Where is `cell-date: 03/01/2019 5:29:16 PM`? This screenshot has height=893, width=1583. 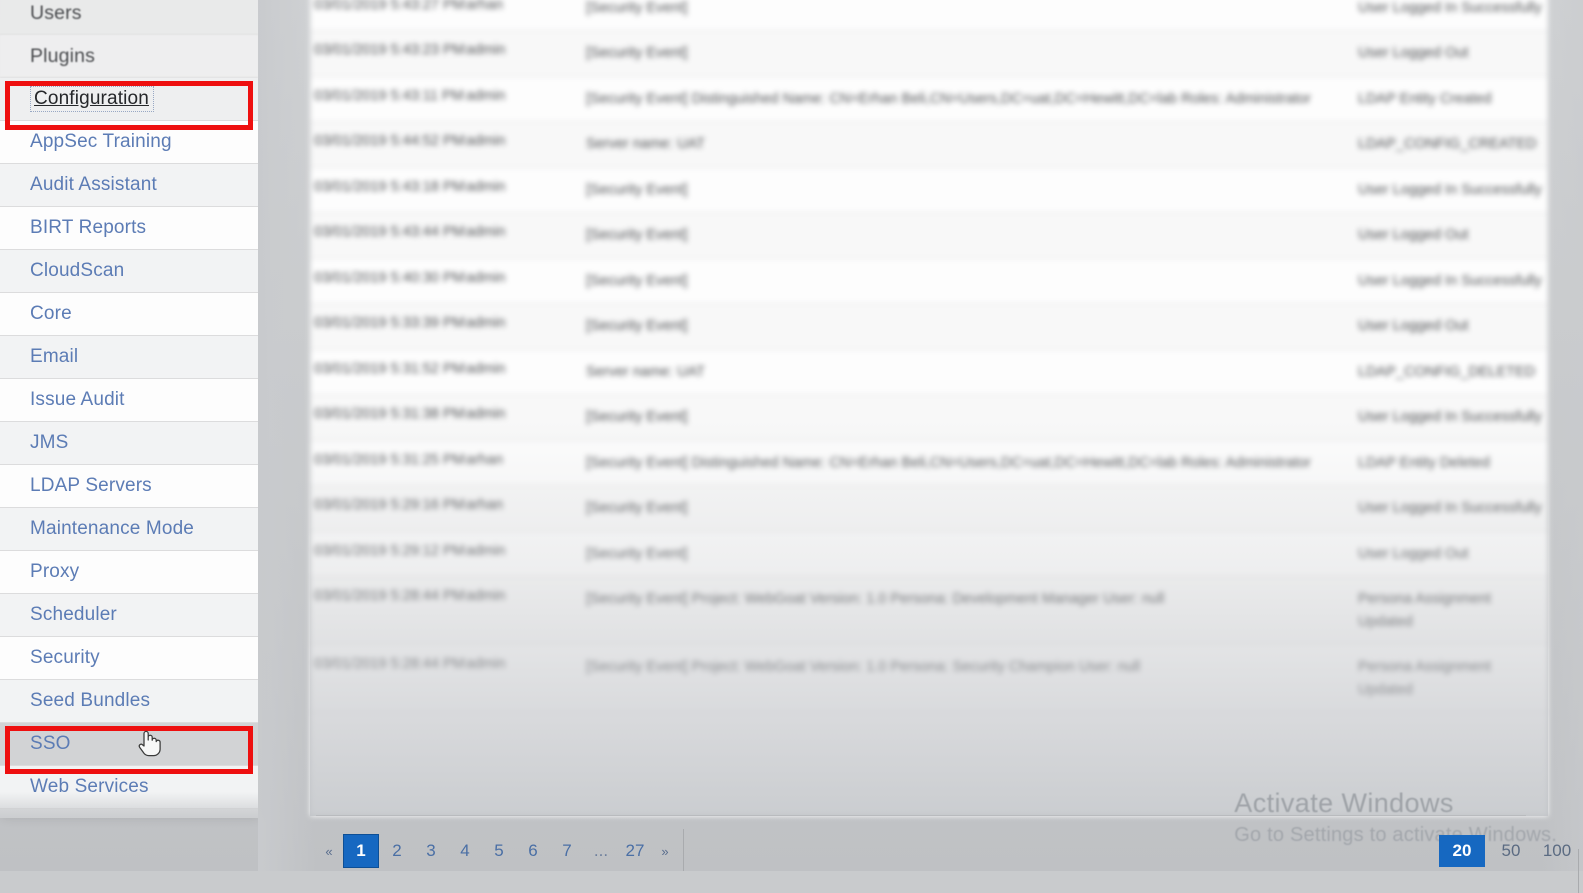 cell-date: 03/01/2019 5:29:16 PM is located at coordinates (389, 505).